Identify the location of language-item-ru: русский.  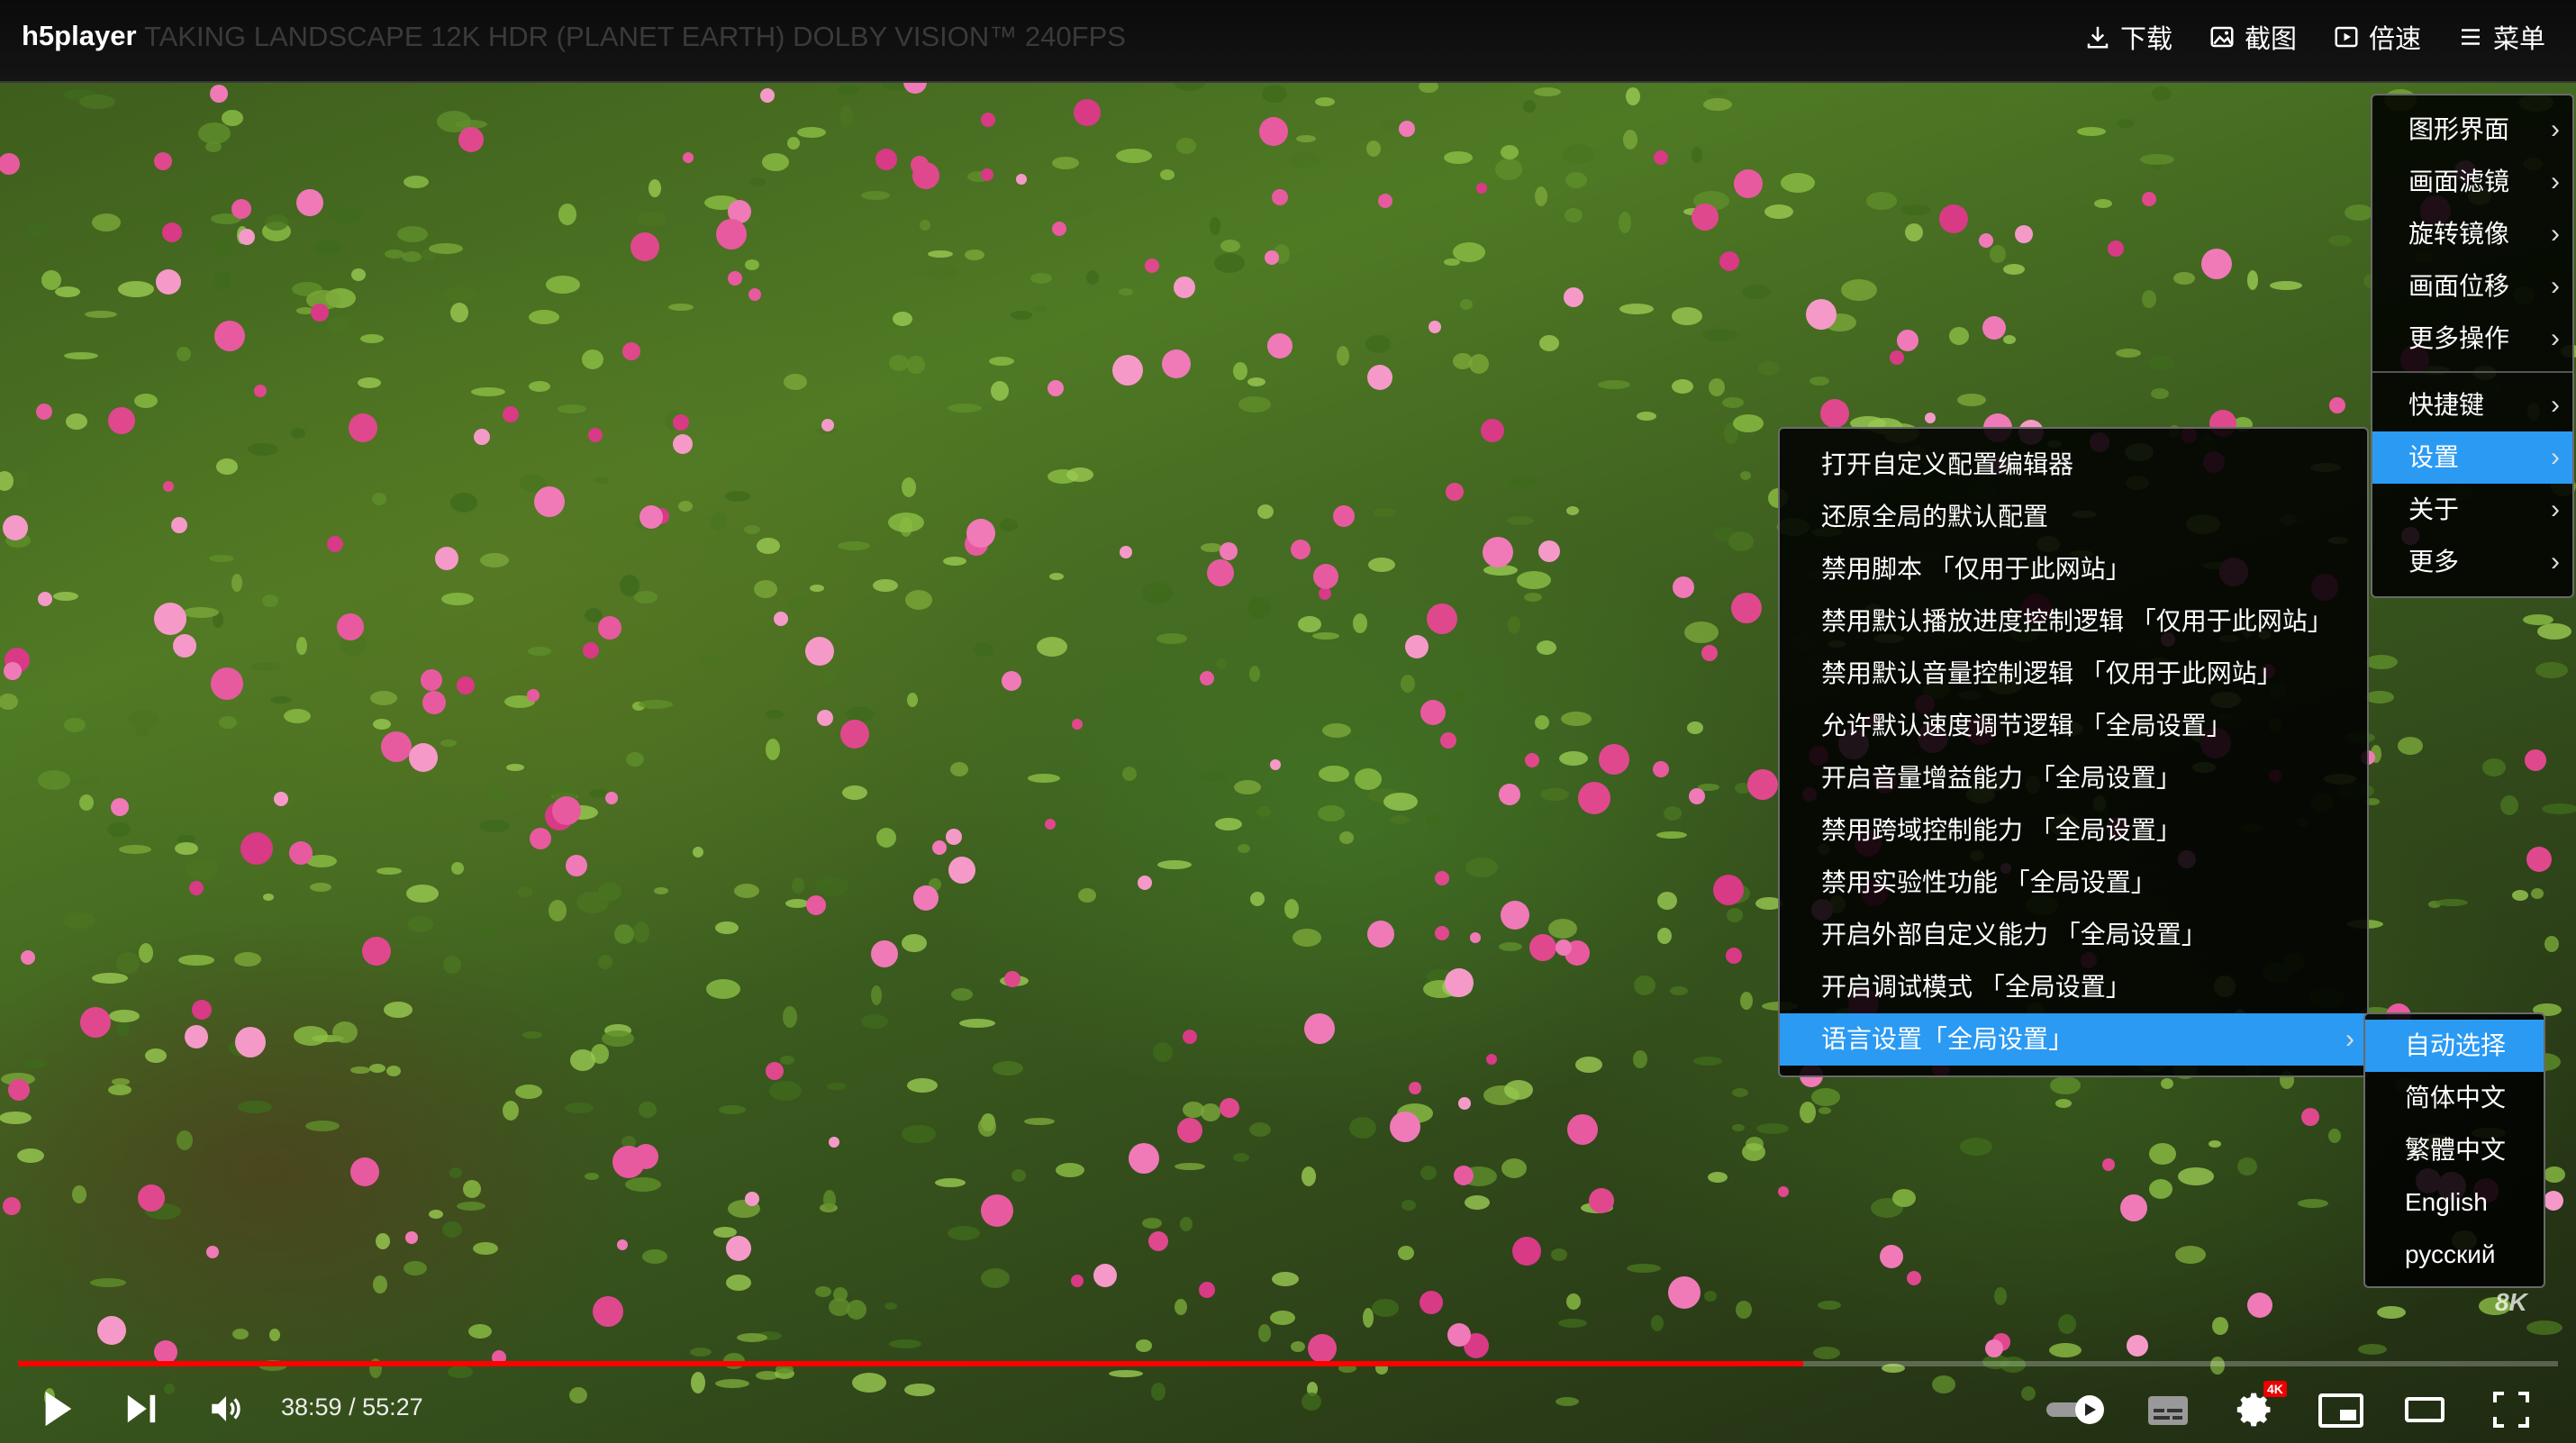
(2454, 1255).